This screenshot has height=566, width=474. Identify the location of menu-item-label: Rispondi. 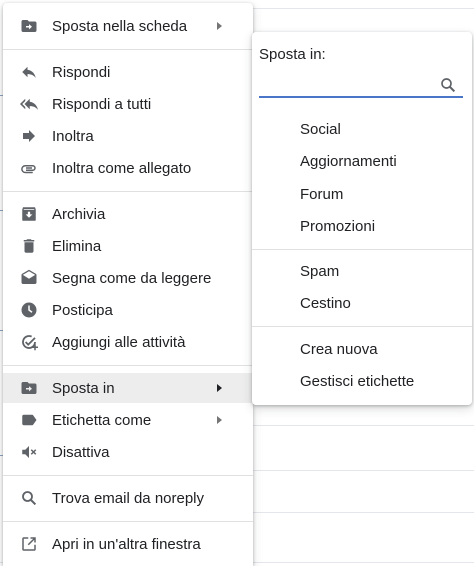
(81, 72).